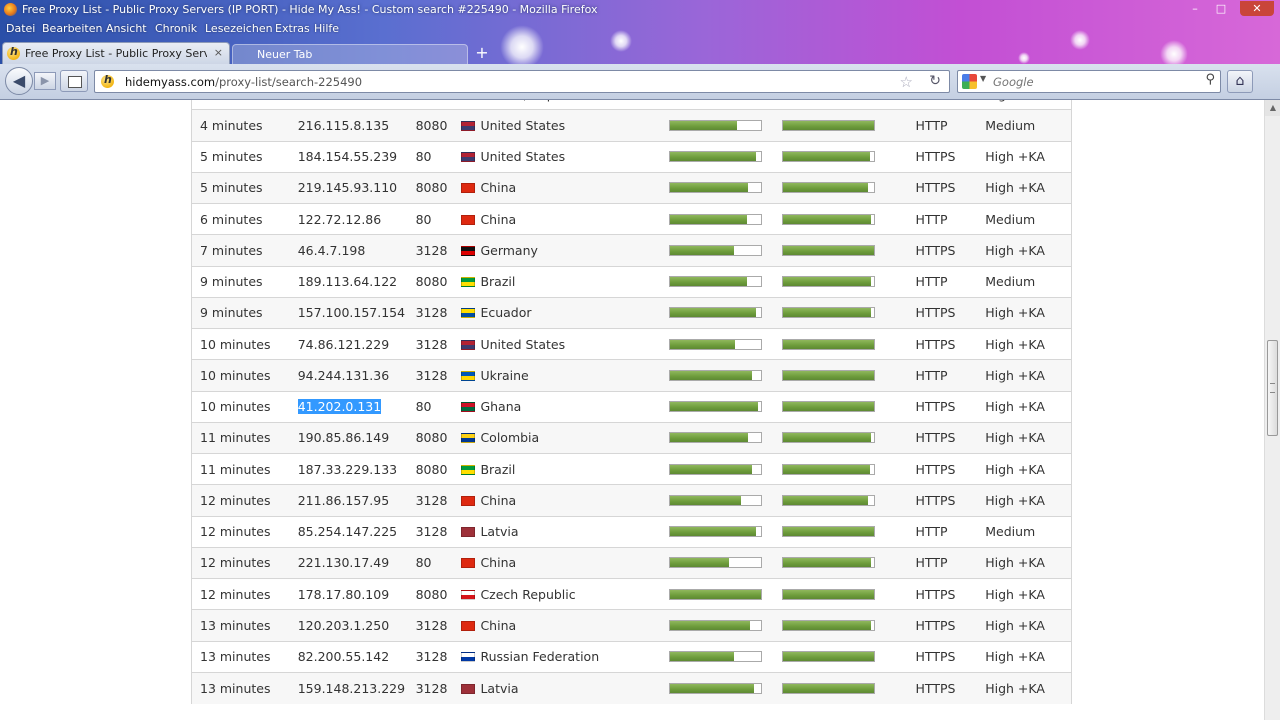 This screenshot has width=1280, height=720. Describe the element at coordinates (347, 187) in the screenshot. I see `ip-address: 219.145.93.110` at that location.